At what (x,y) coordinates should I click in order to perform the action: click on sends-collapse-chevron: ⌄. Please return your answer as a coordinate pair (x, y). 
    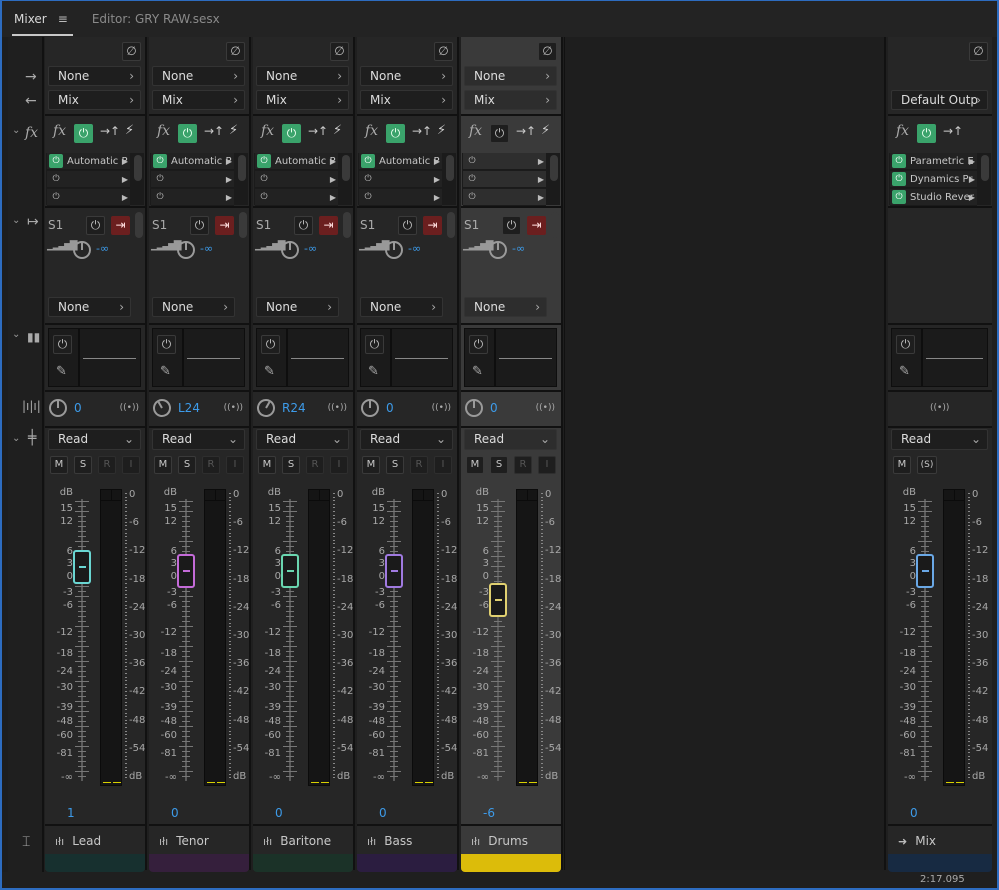
    Looking at the image, I should click on (16, 220).